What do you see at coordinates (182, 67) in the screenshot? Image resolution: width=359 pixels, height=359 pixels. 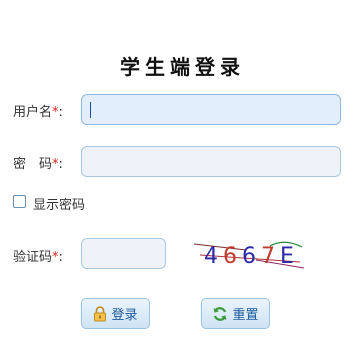 I see `page-title: 学生端登录` at bounding box center [182, 67].